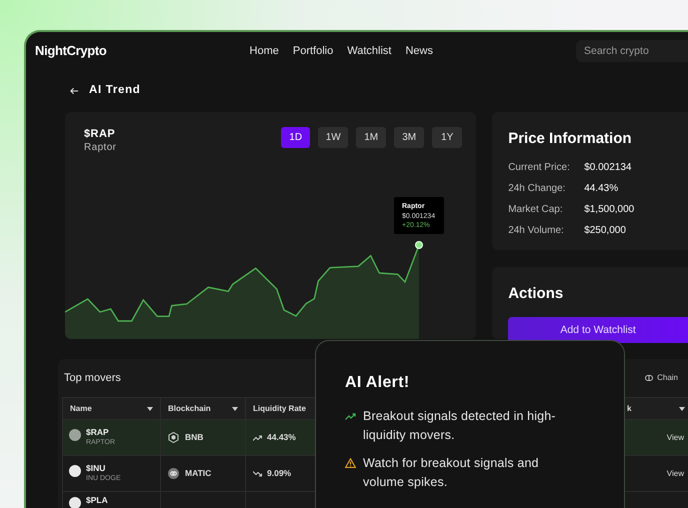 Image resolution: width=688 pixels, height=508 pixels. What do you see at coordinates (378, 383) in the screenshot?
I see `alert-title: AI Alert!` at bounding box center [378, 383].